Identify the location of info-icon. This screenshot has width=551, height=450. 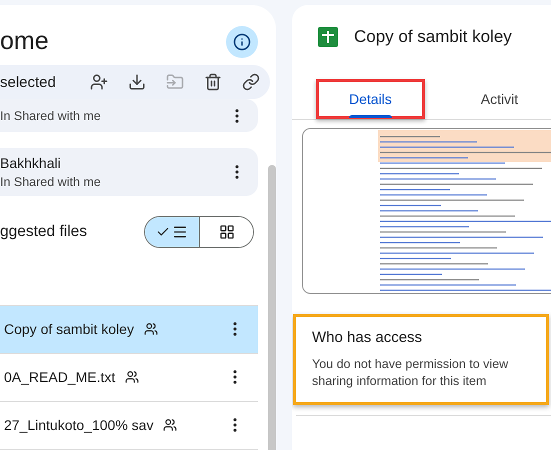
(242, 41).